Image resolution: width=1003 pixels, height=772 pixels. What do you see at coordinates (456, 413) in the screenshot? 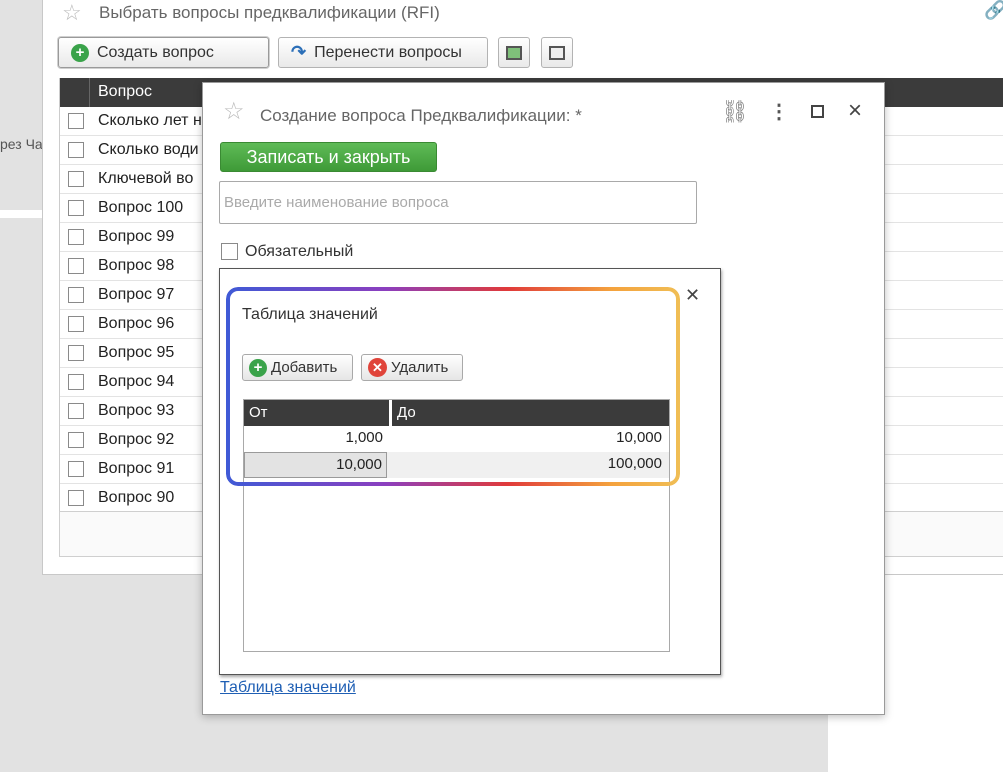
I see `values-table-header: От До` at bounding box center [456, 413].